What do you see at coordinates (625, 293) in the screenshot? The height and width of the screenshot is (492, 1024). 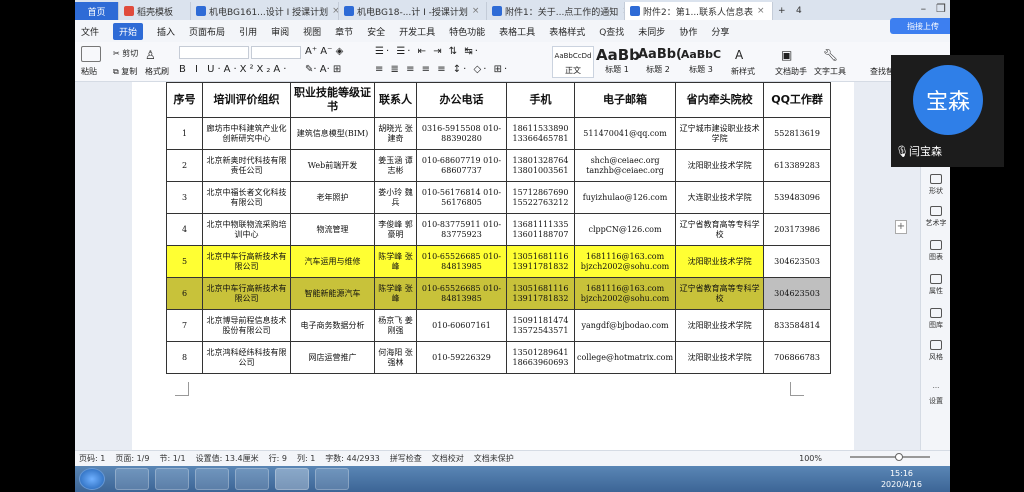 I see `cell-email: 1681116@163.com bjzch2002@sohu.com` at bounding box center [625, 293].